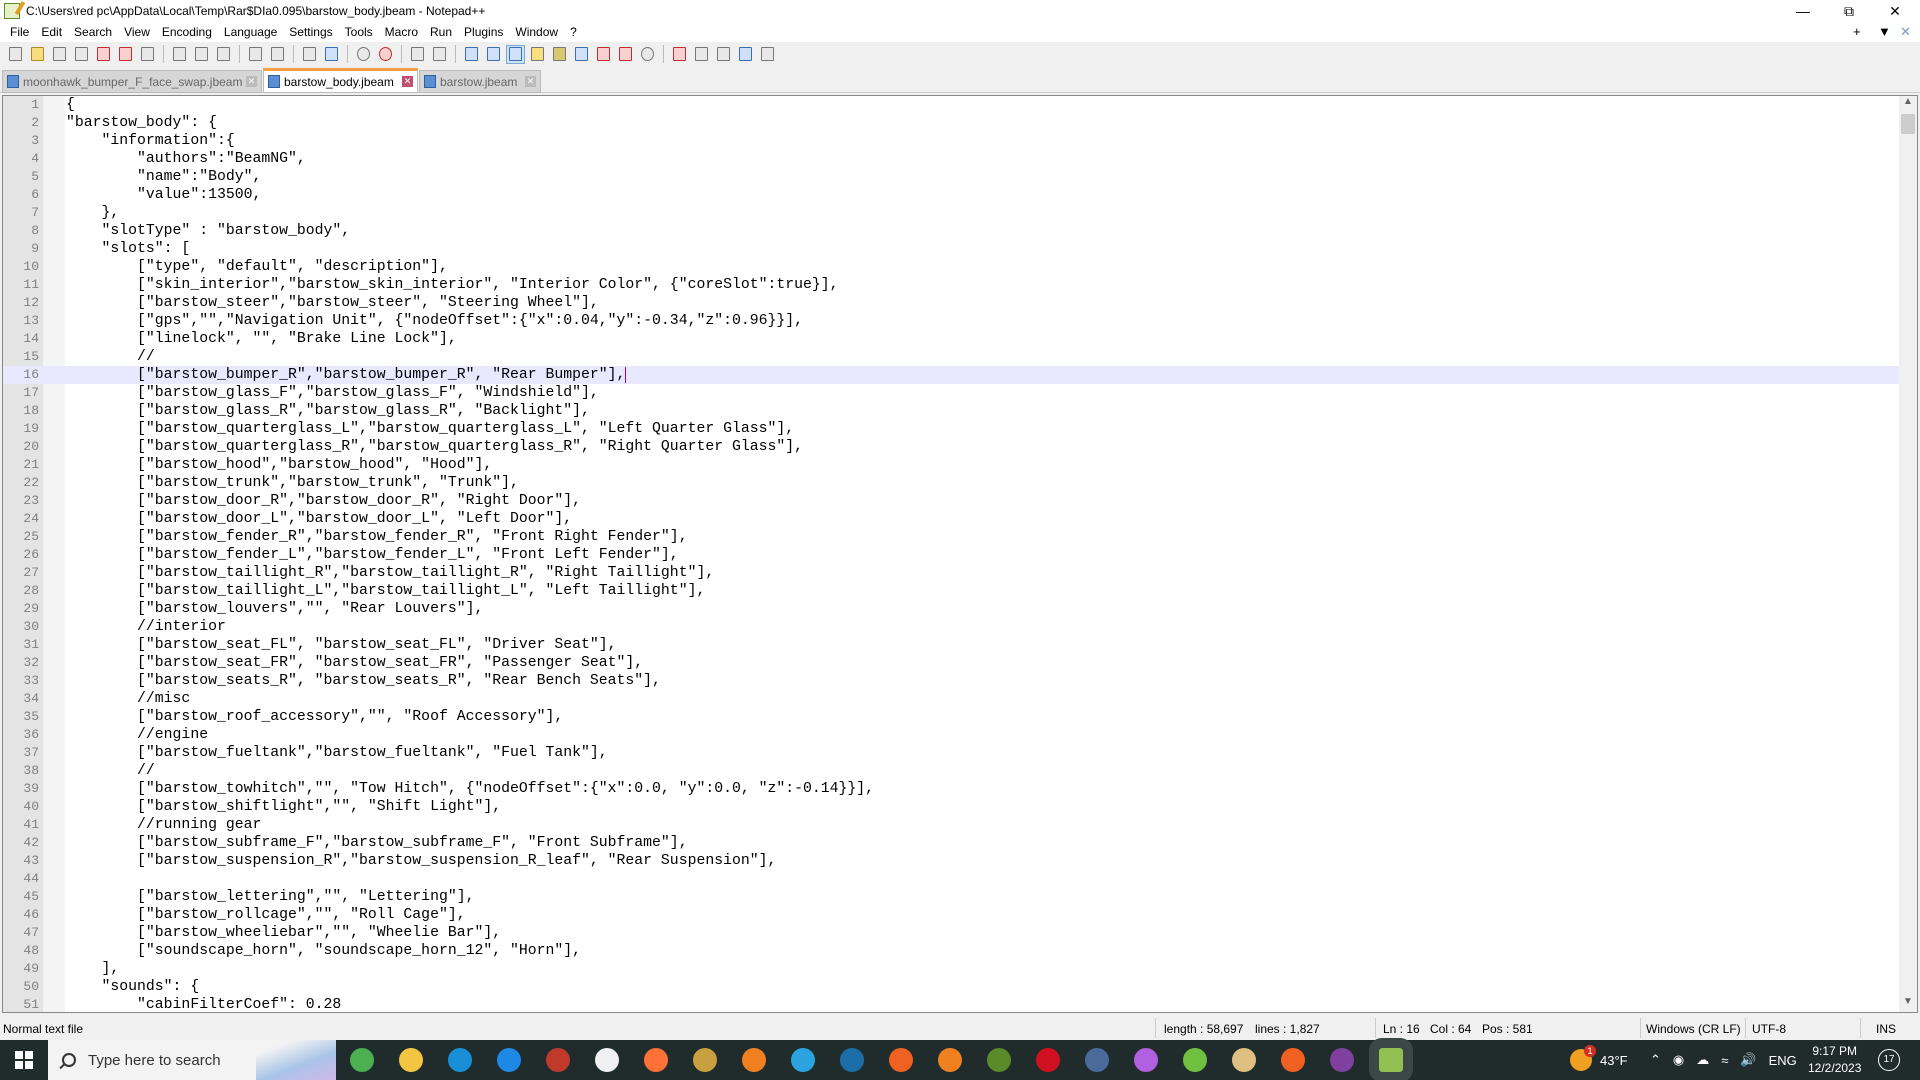  What do you see at coordinates (607, 1060) in the screenshot?
I see `microsoft-store-icon` at bounding box center [607, 1060].